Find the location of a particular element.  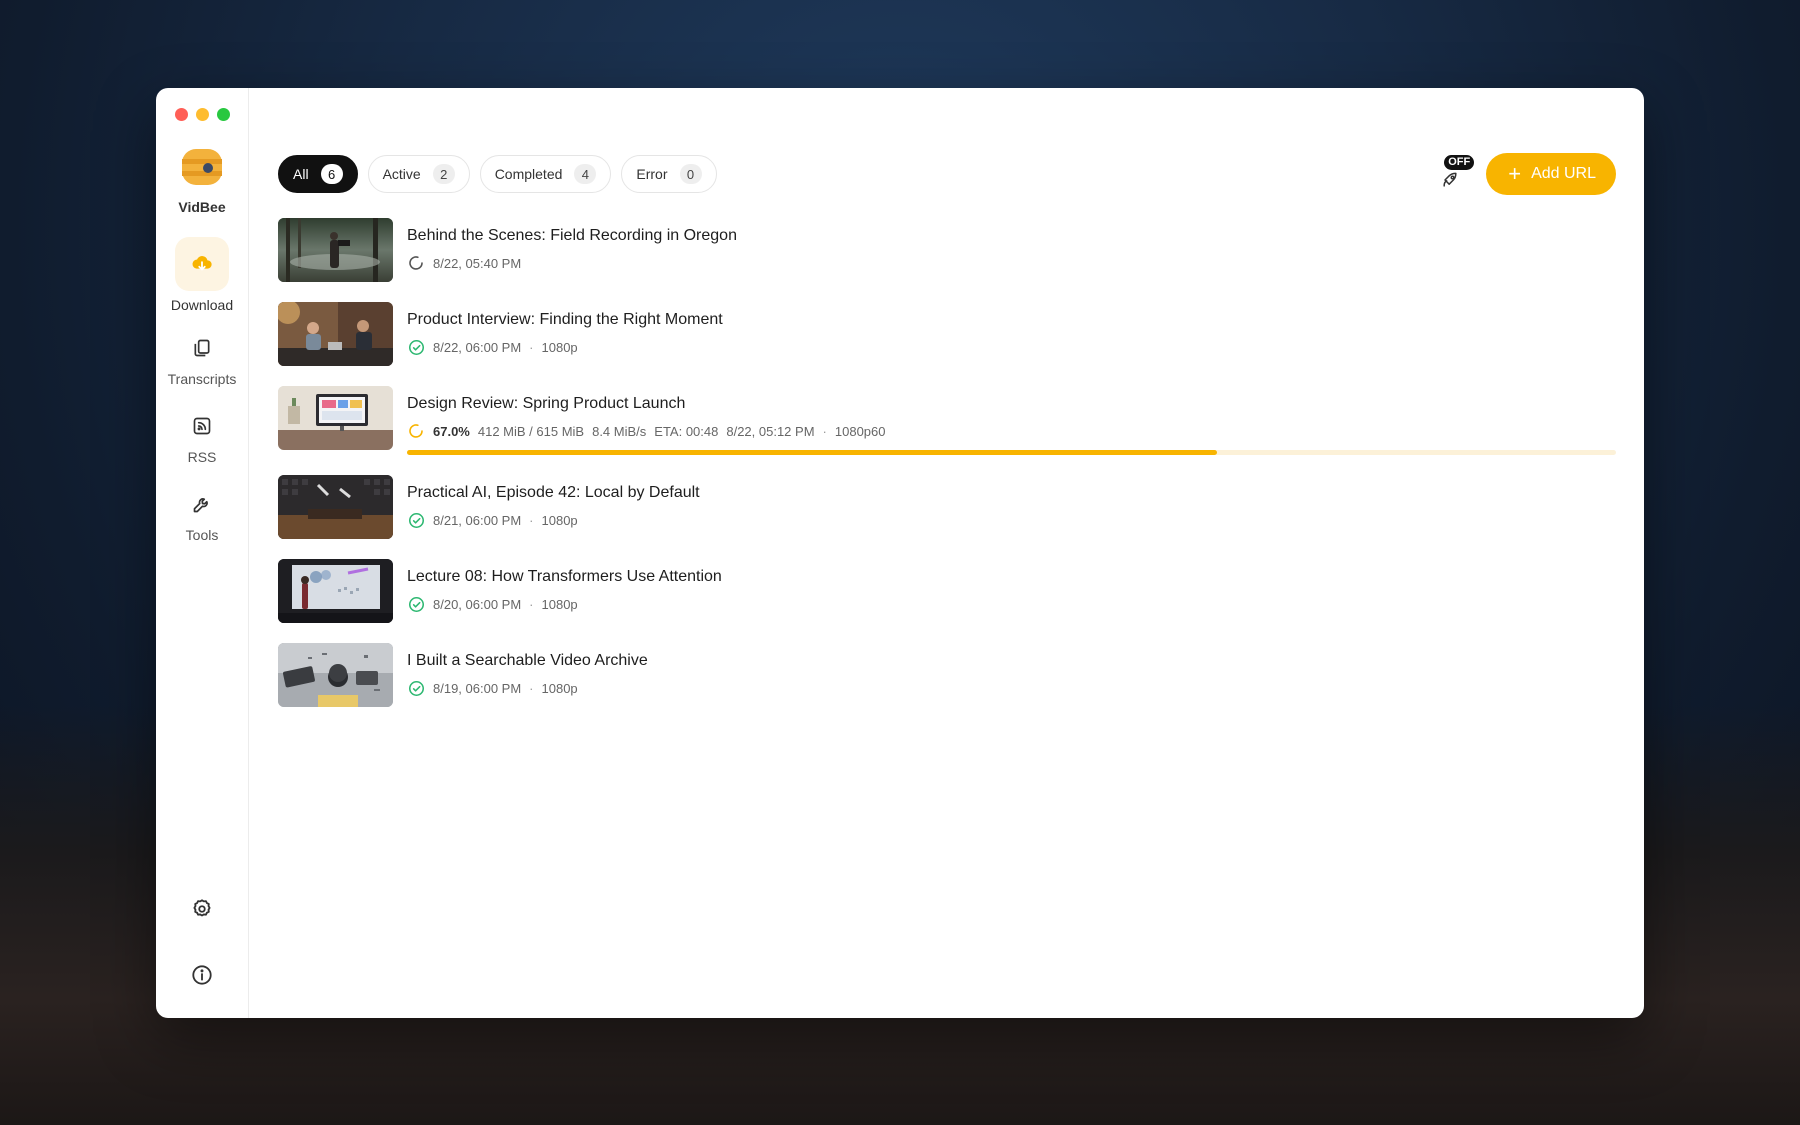

download-cloud-icon is located at coordinates (202, 263).